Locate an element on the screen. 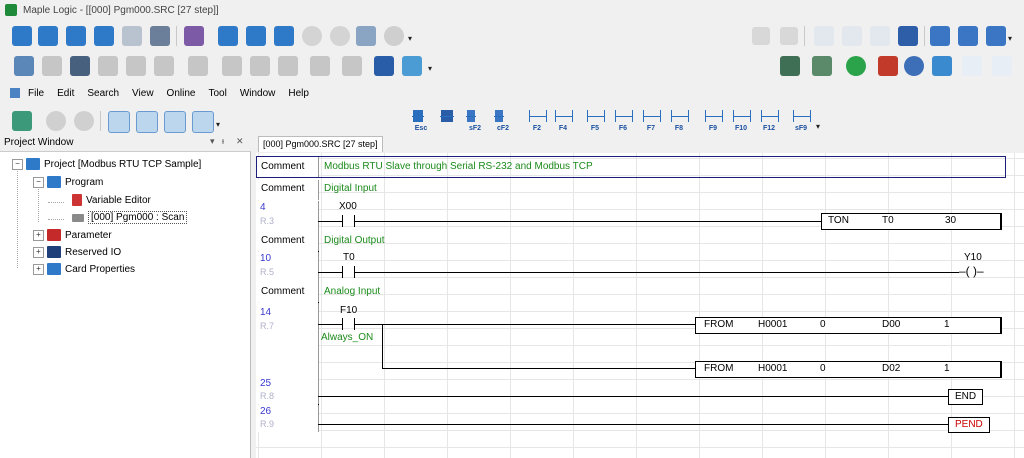 This screenshot has height=458, width=1024. menu-window: Window is located at coordinates (258, 93).